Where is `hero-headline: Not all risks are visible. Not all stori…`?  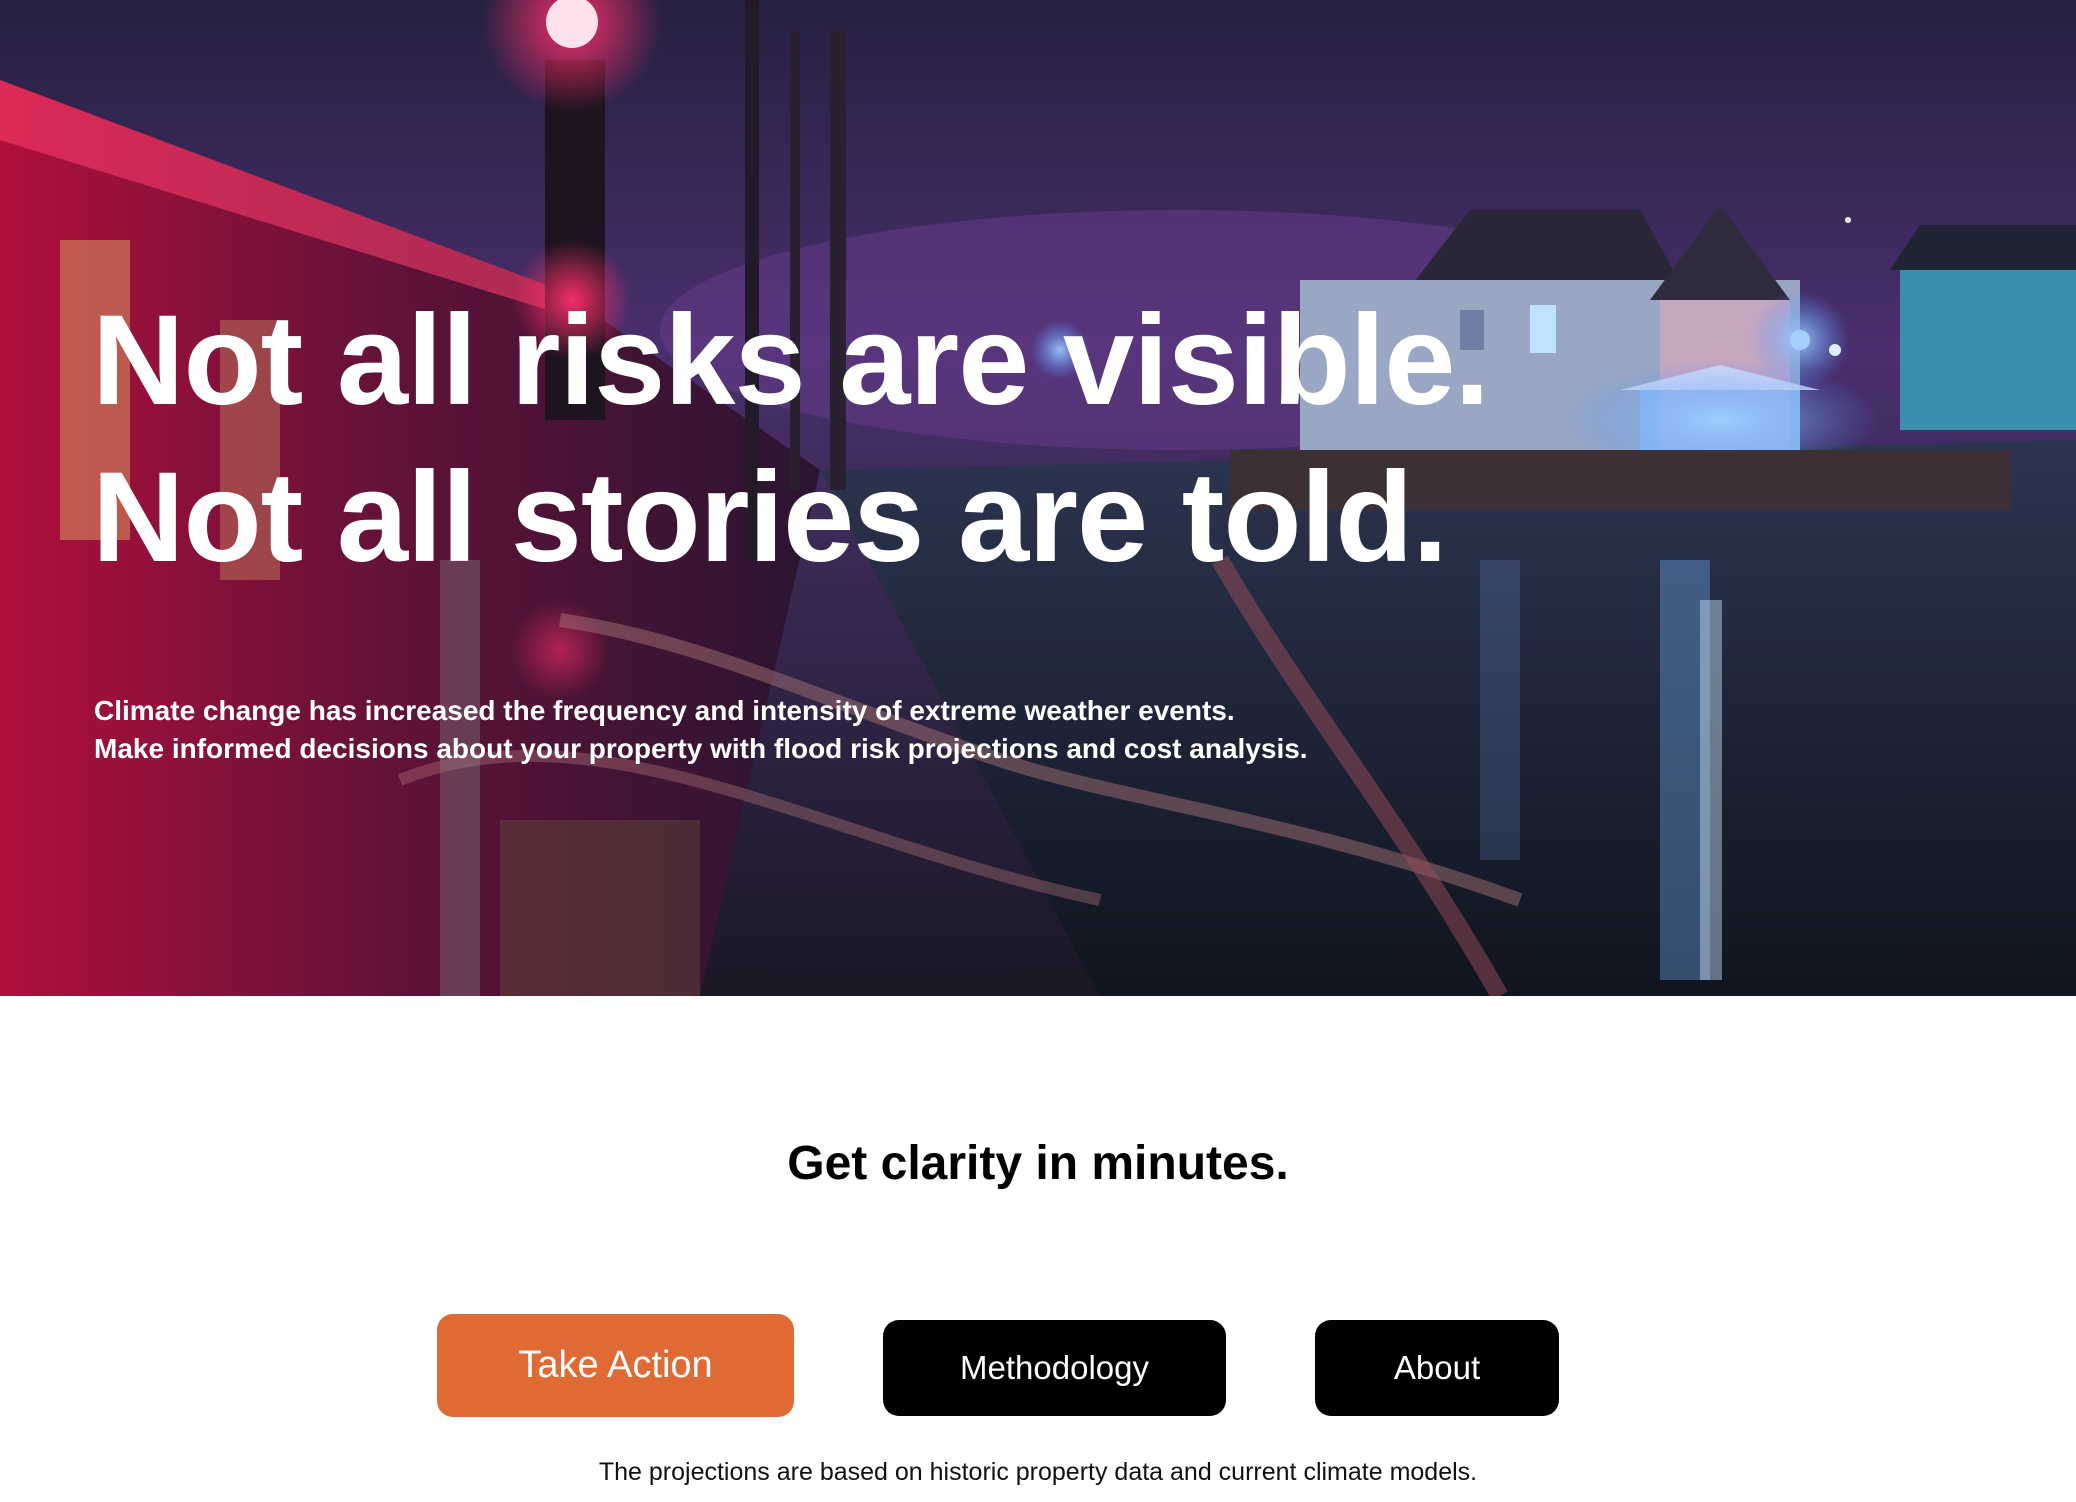
hero-headline: Not all risks are visible. Not all stori… is located at coordinates (791, 439).